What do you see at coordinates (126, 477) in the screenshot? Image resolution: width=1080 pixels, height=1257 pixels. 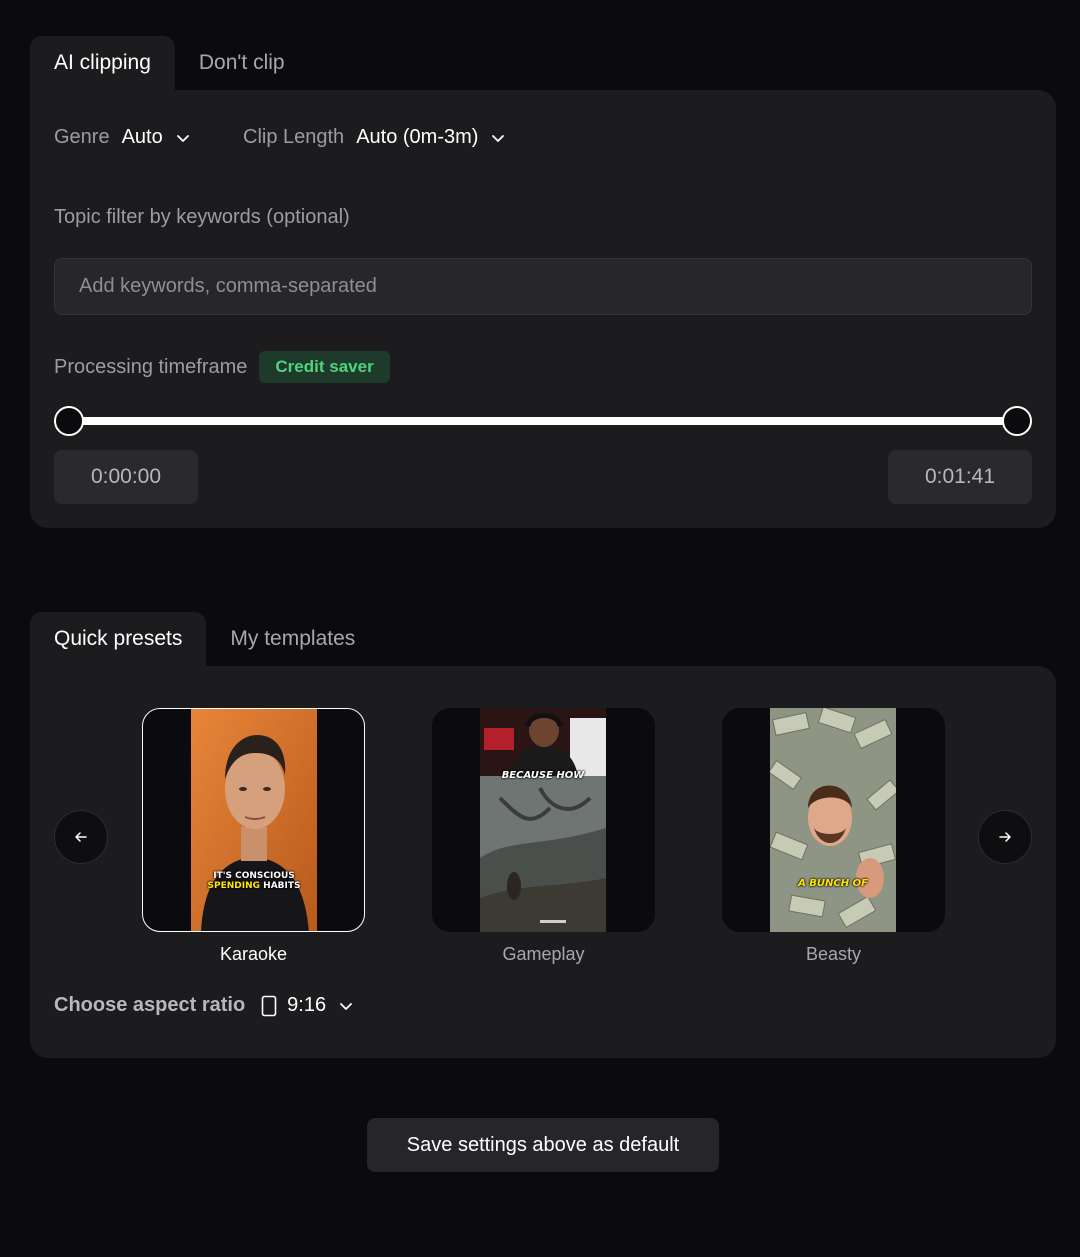 I see `time-start-field: 0:00:00` at bounding box center [126, 477].